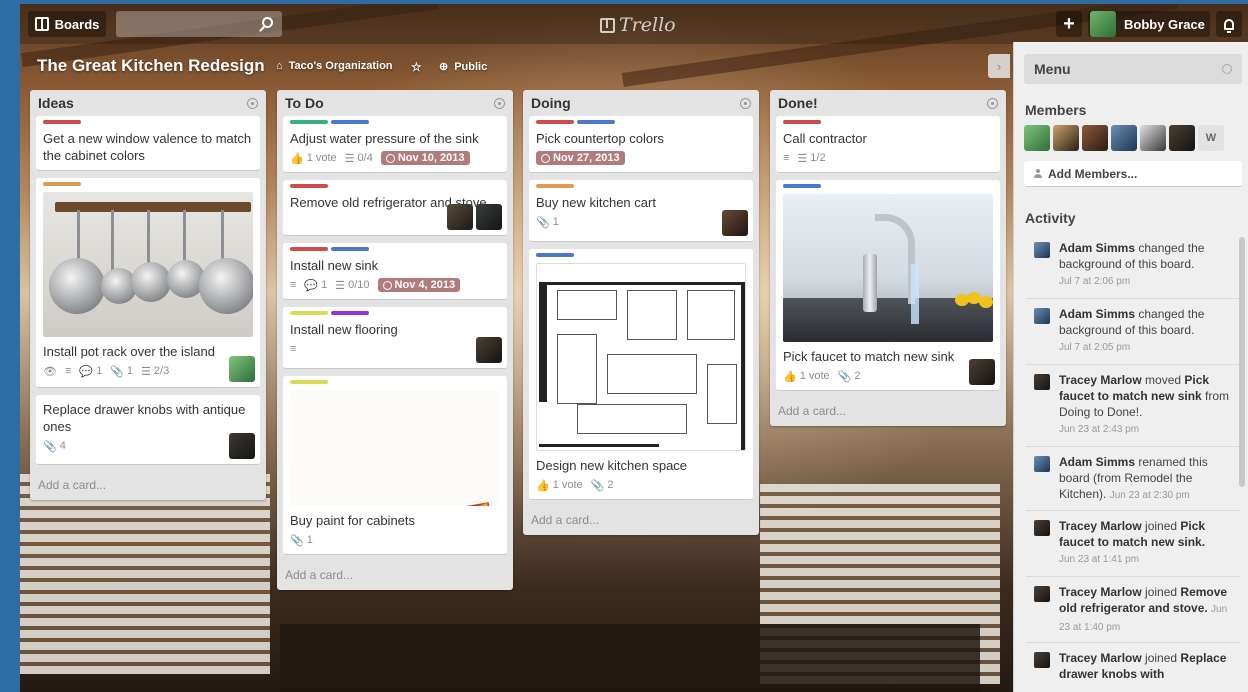  I want to click on label-orange, so click(555, 186).